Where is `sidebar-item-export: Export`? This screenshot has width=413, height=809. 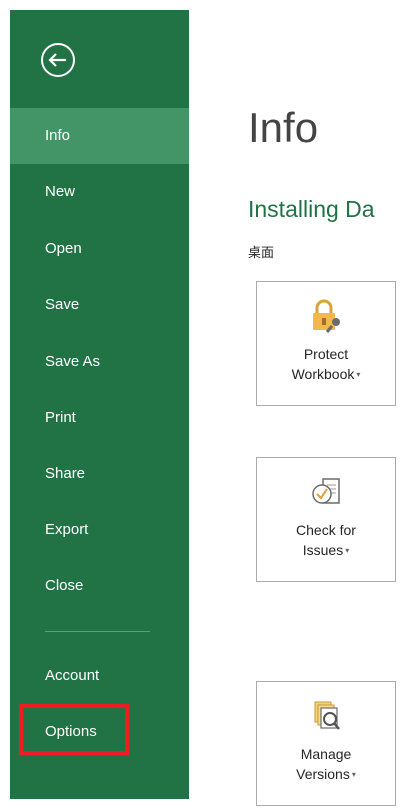 sidebar-item-export: Export is located at coordinates (99, 530).